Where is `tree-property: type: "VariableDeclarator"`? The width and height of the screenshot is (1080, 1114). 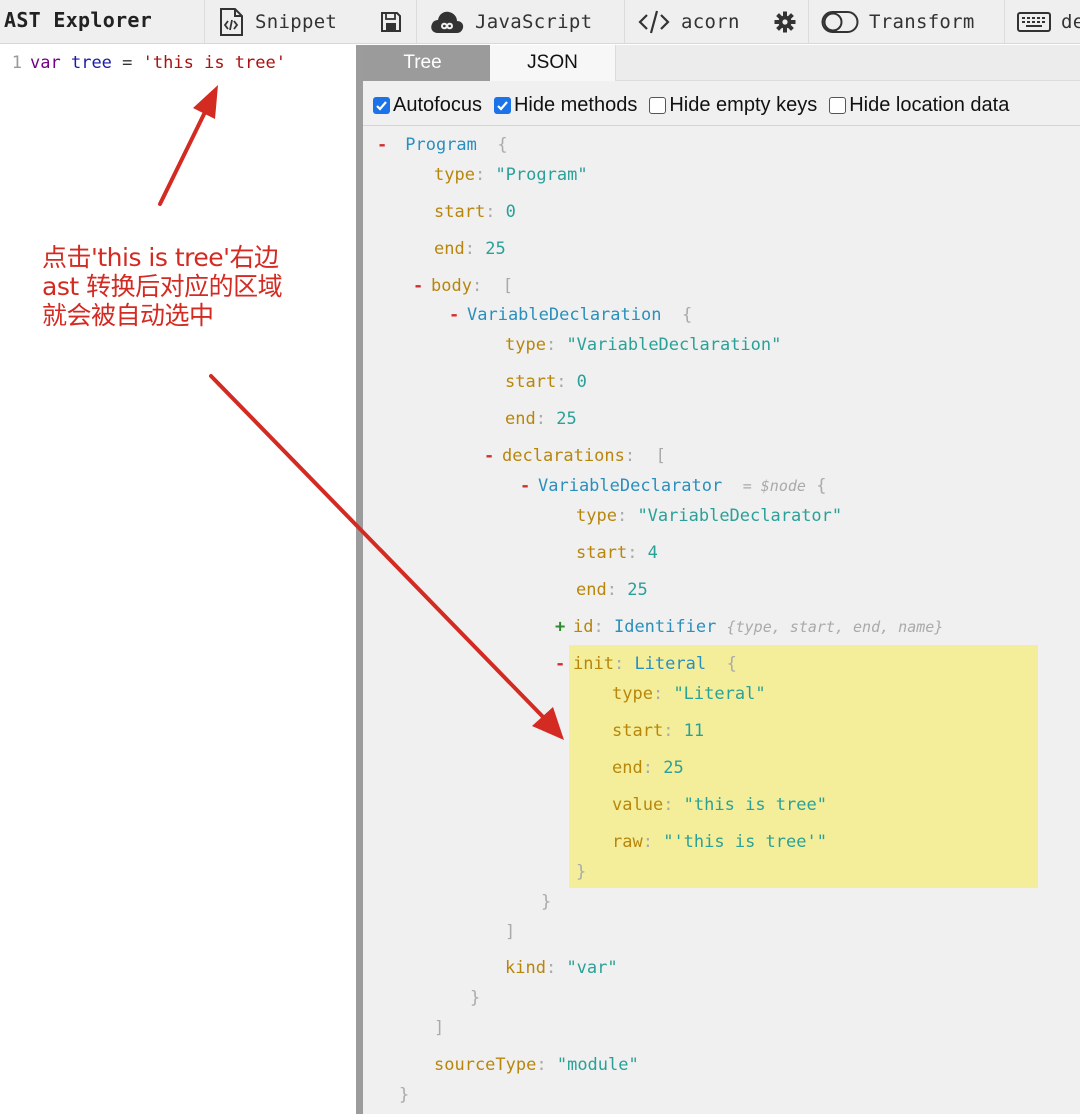
tree-property: type: "VariableDeclarator" is located at coordinates (709, 516).